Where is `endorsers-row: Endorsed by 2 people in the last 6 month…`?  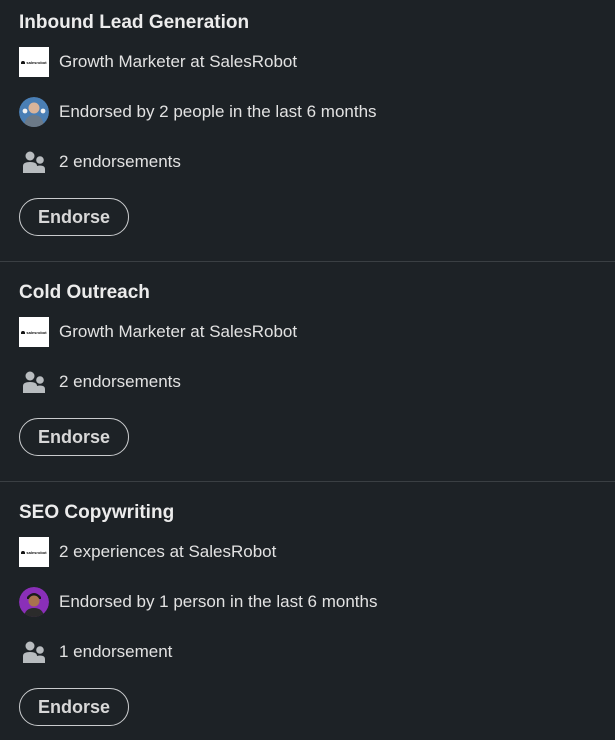 endorsers-row: Endorsed by 2 people in the last 6 month… is located at coordinates (198, 112).